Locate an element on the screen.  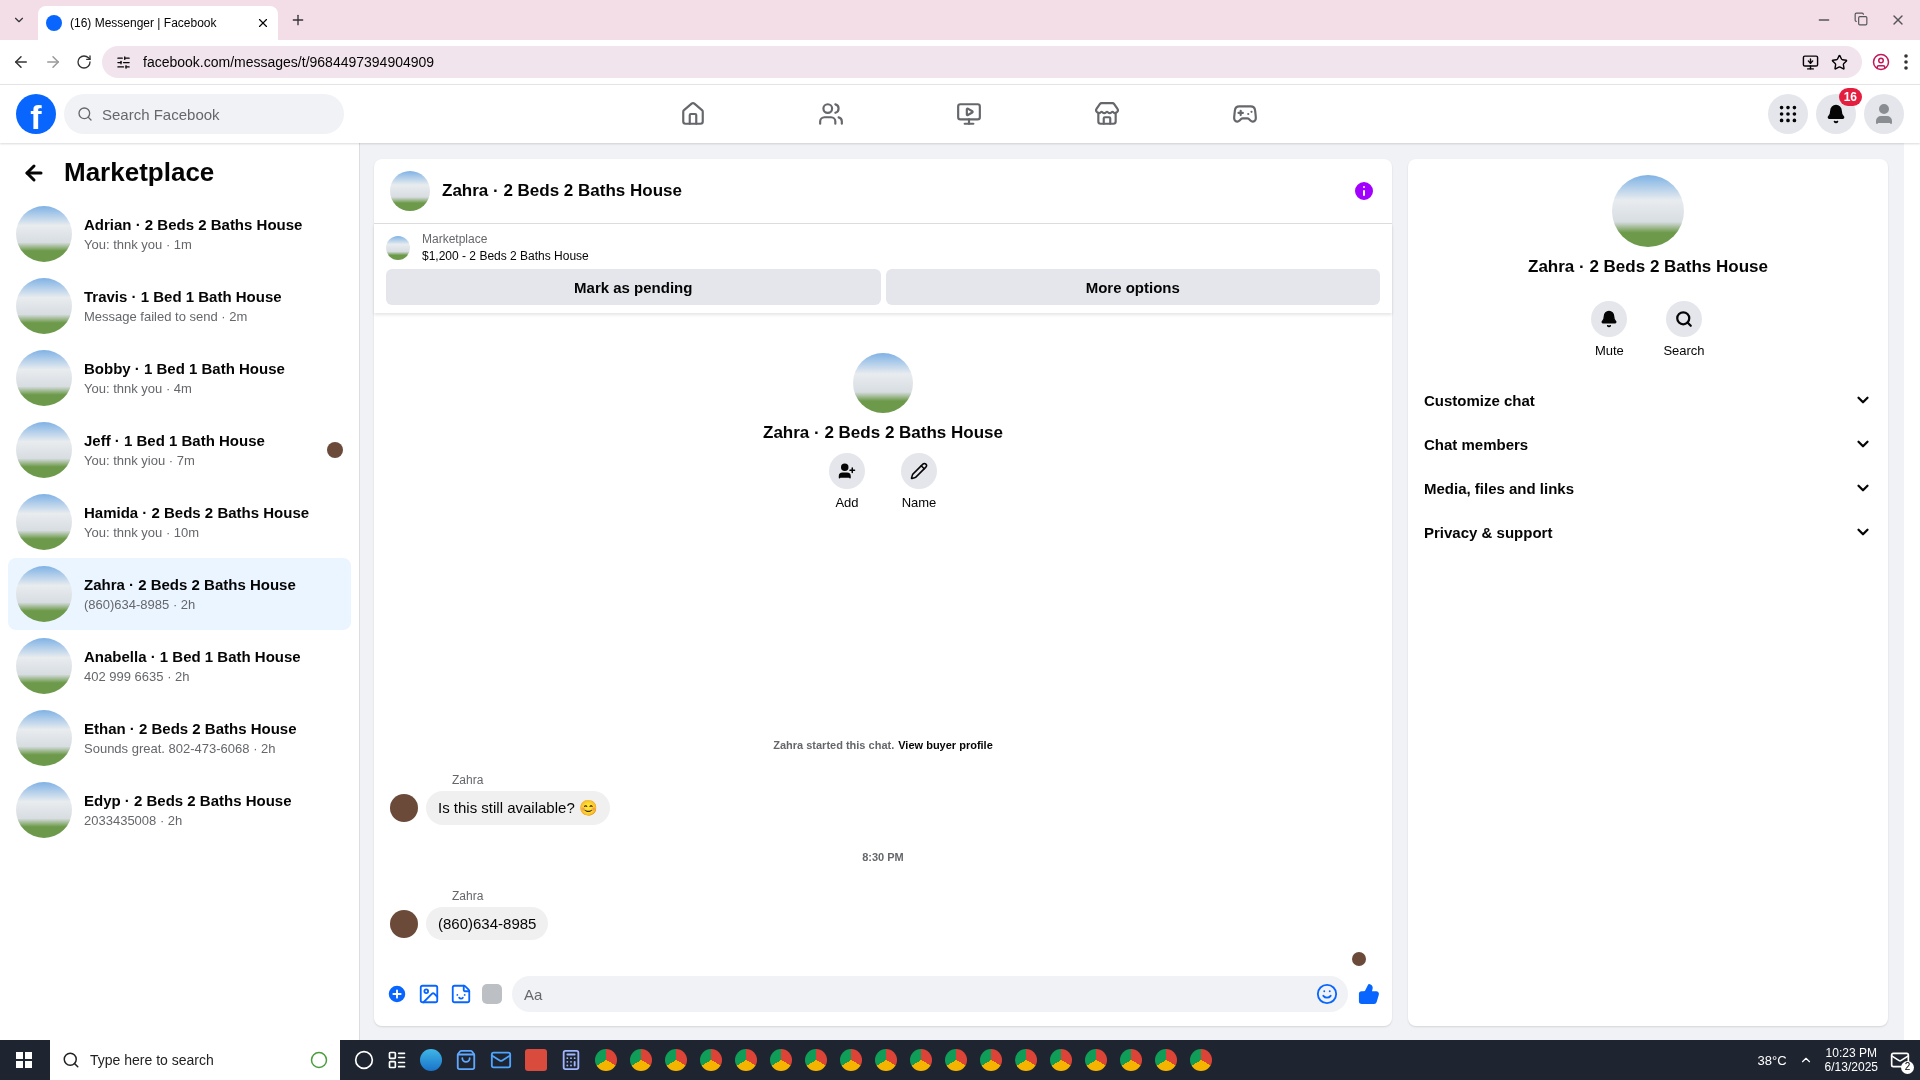
chat-preview: You: thnk yiou · 7m is located at coordinates (140, 460).